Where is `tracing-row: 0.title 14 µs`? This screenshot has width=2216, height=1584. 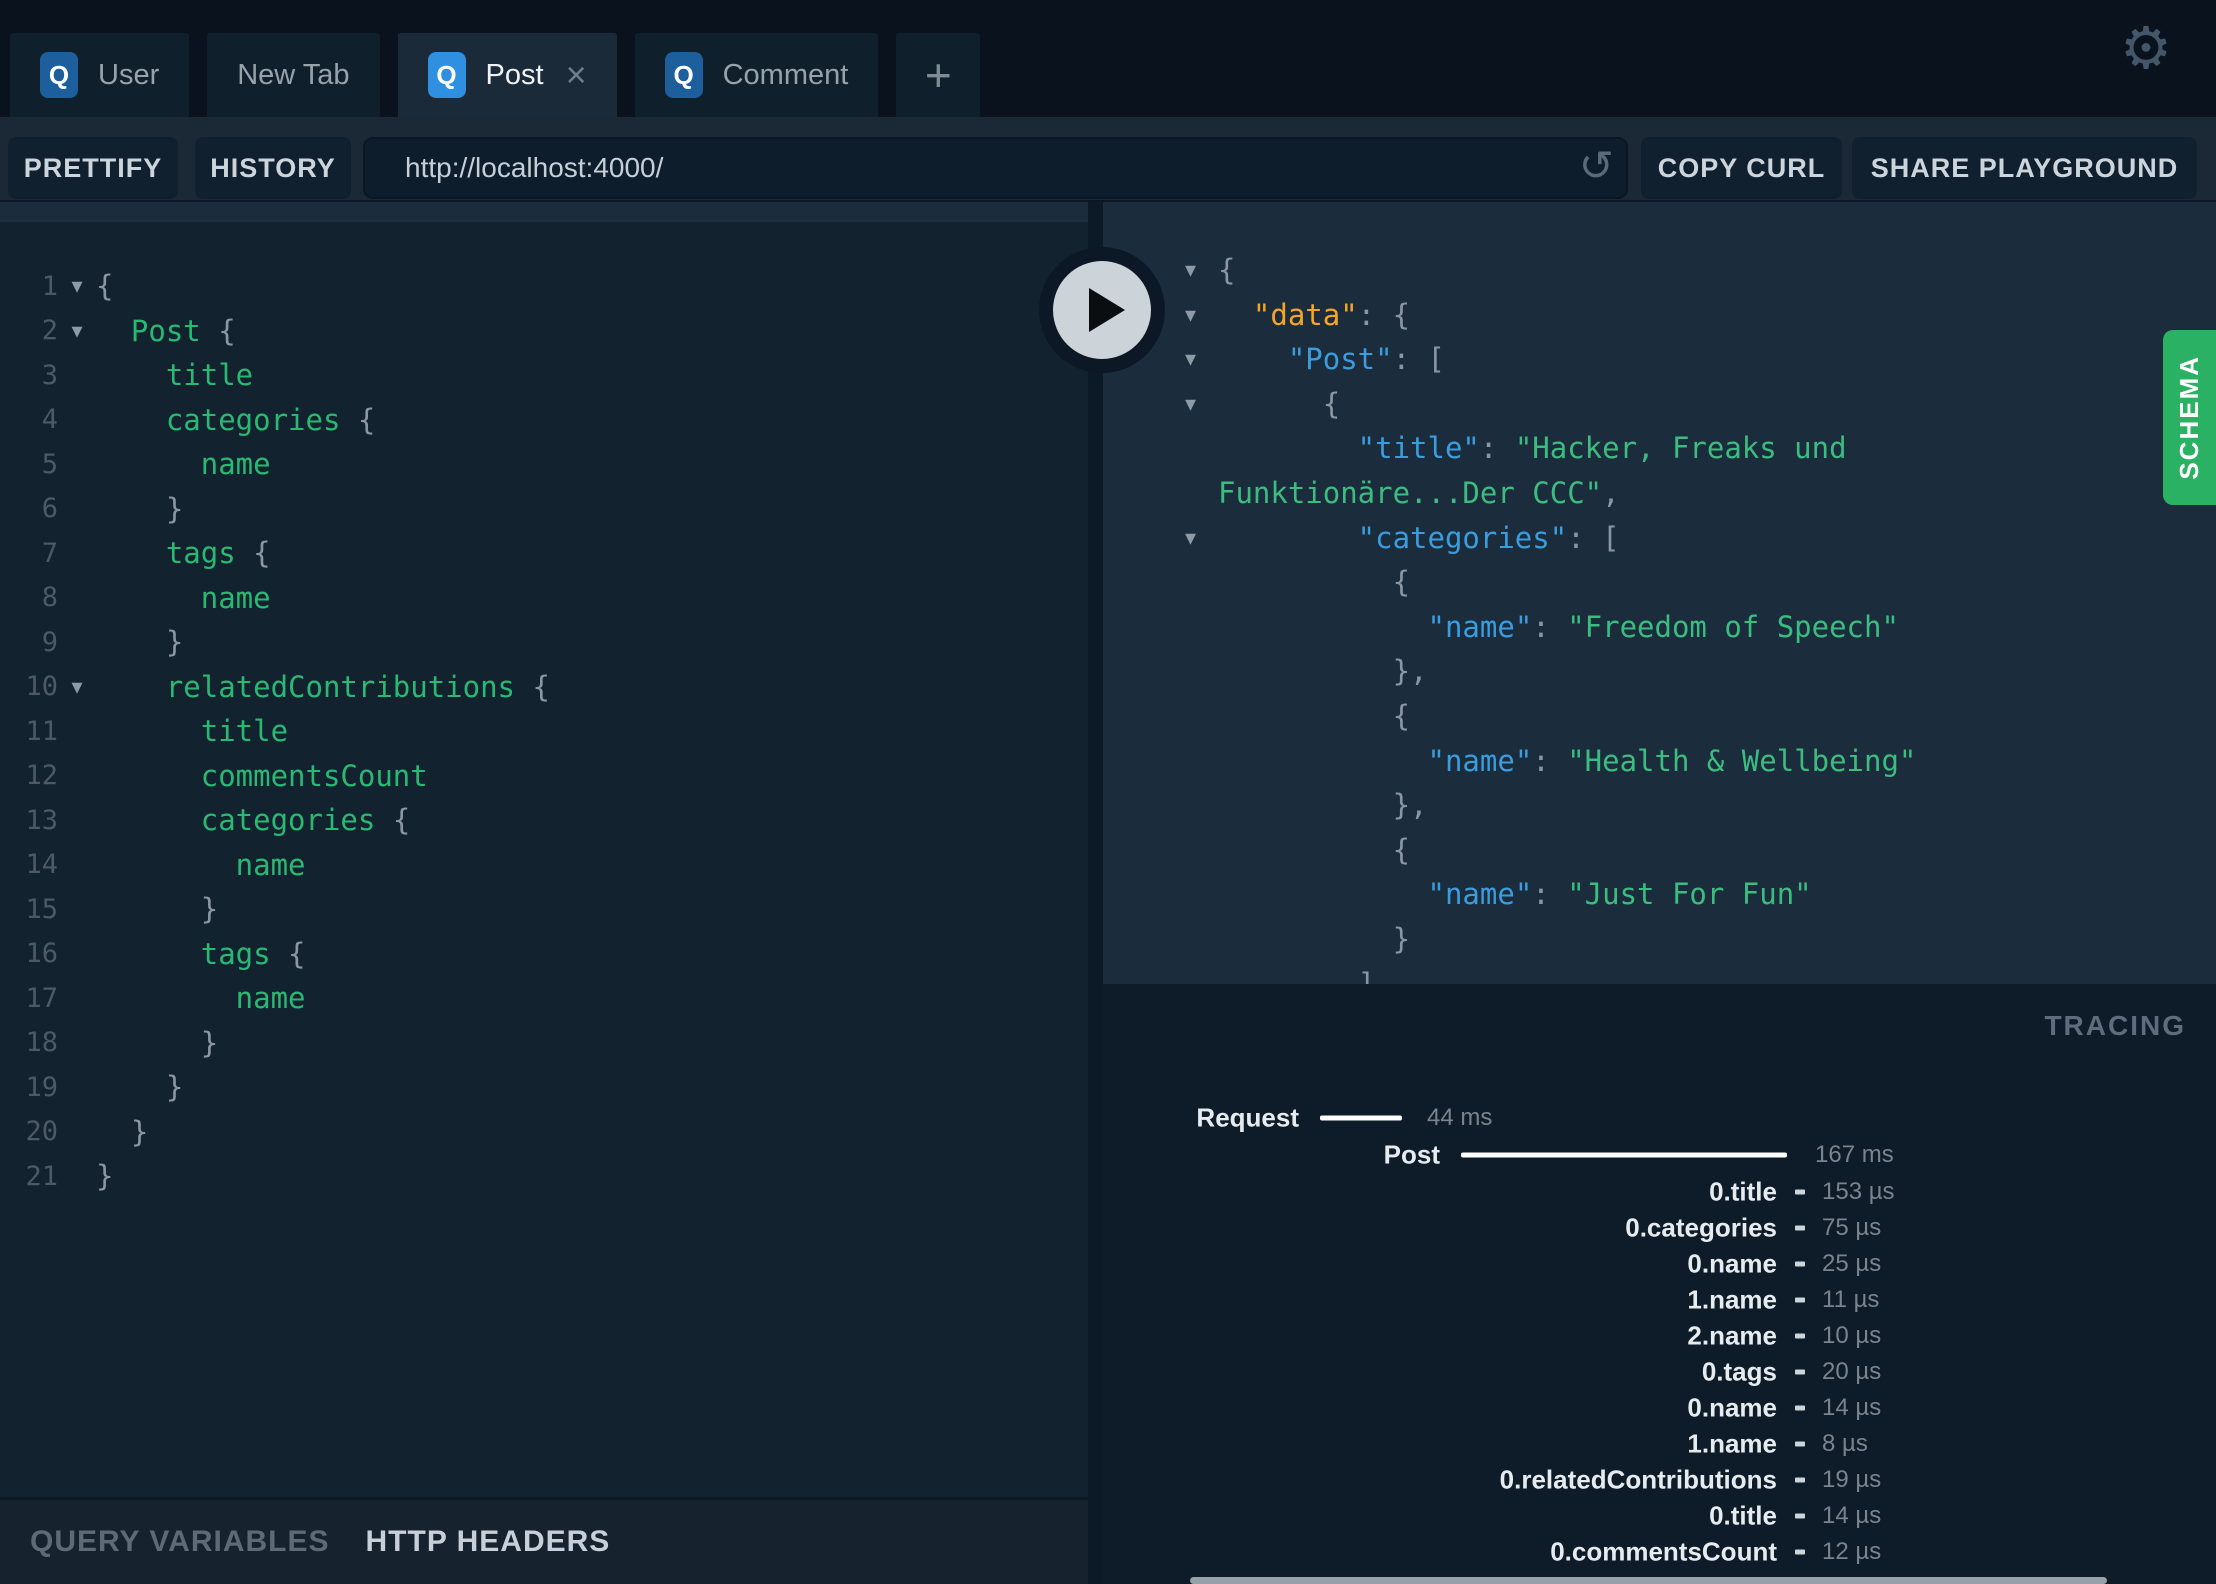 tracing-row: 0.title 14 µs is located at coordinates (1659, 1515).